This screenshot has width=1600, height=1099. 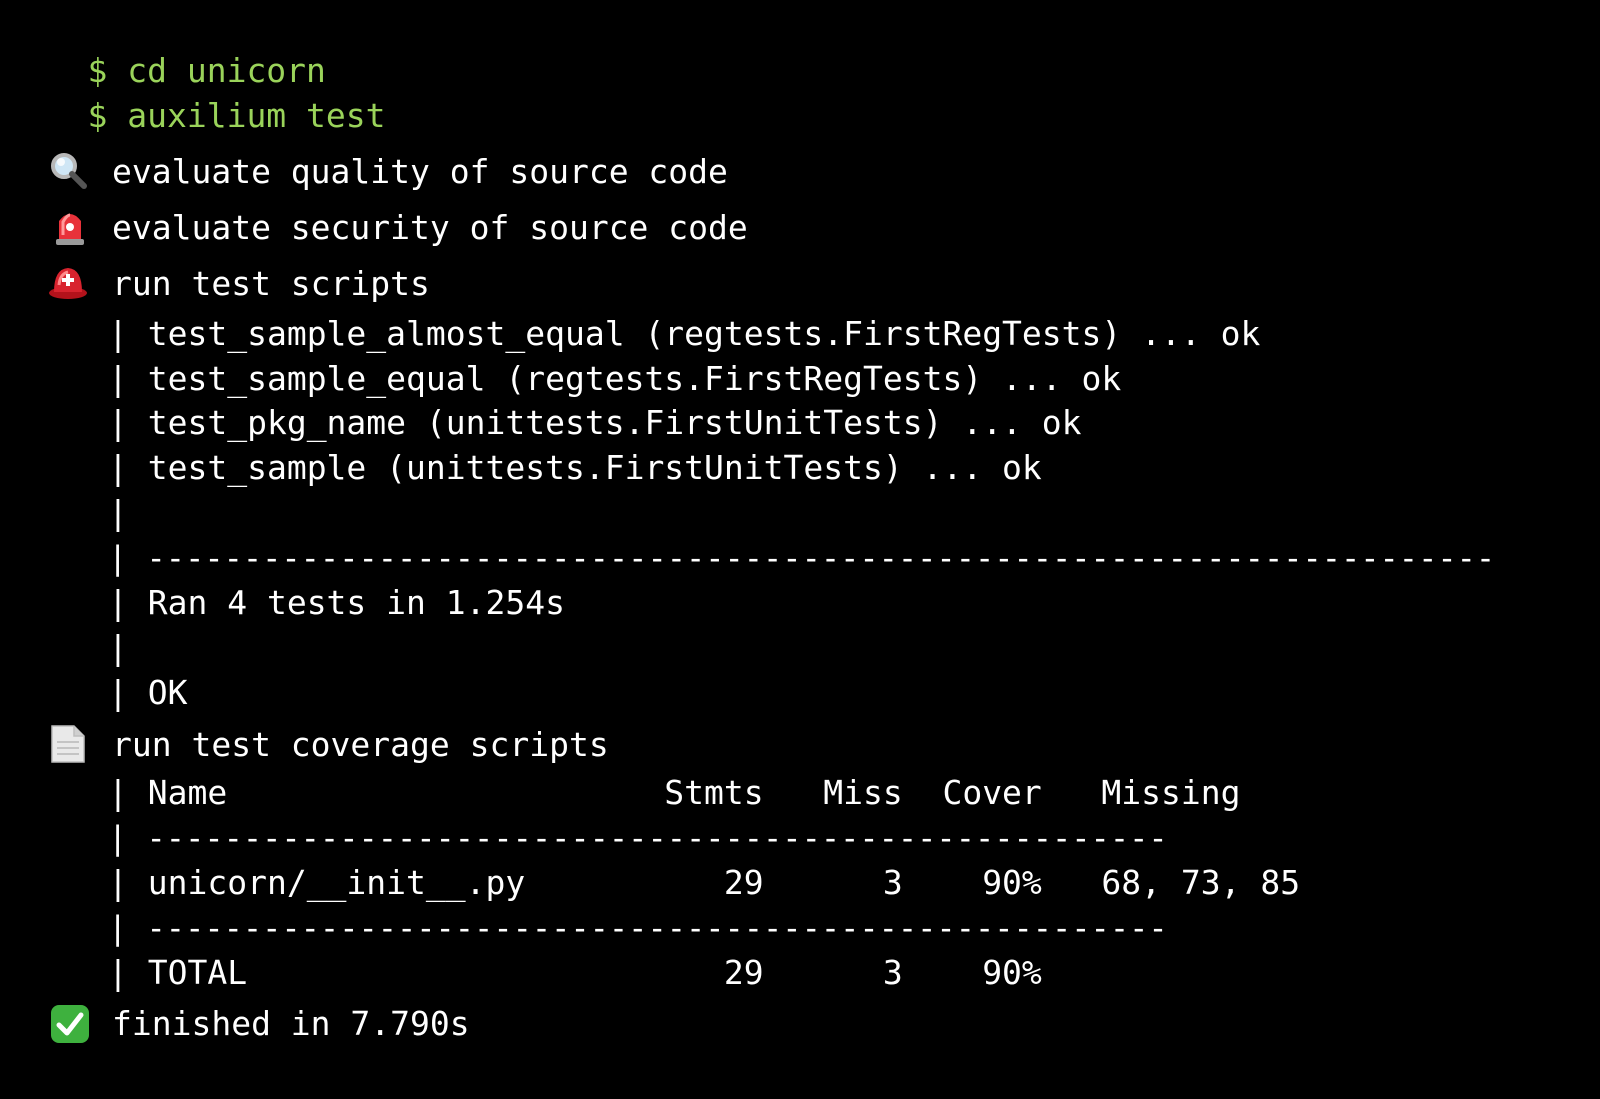 I want to click on coverage-total-line: | TOTAL 29 3 90%, so click(x=575, y=973).